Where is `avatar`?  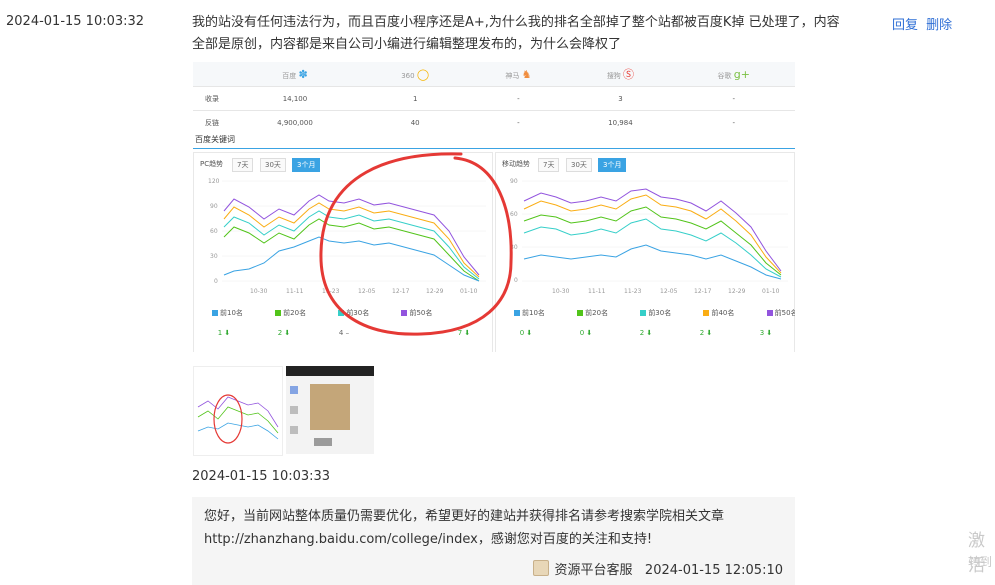 avatar is located at coordinates (540, 568).